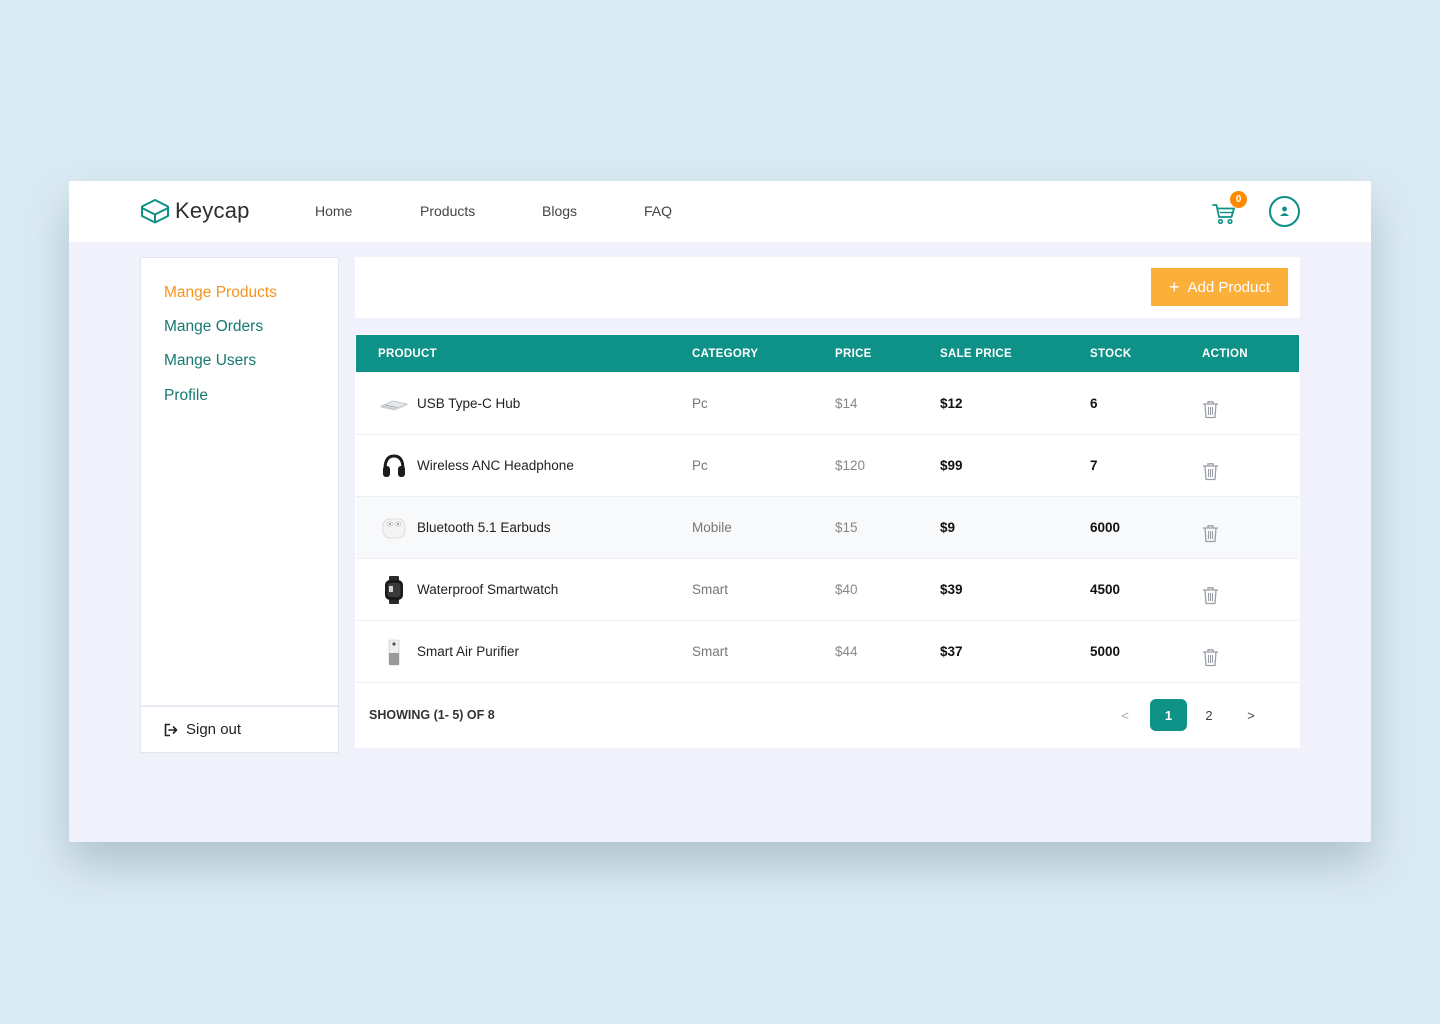  Describe the element at coordinates (220, 293) in the screenshot. I see `sidebar-item-manage-products: Mange Products` at that location.